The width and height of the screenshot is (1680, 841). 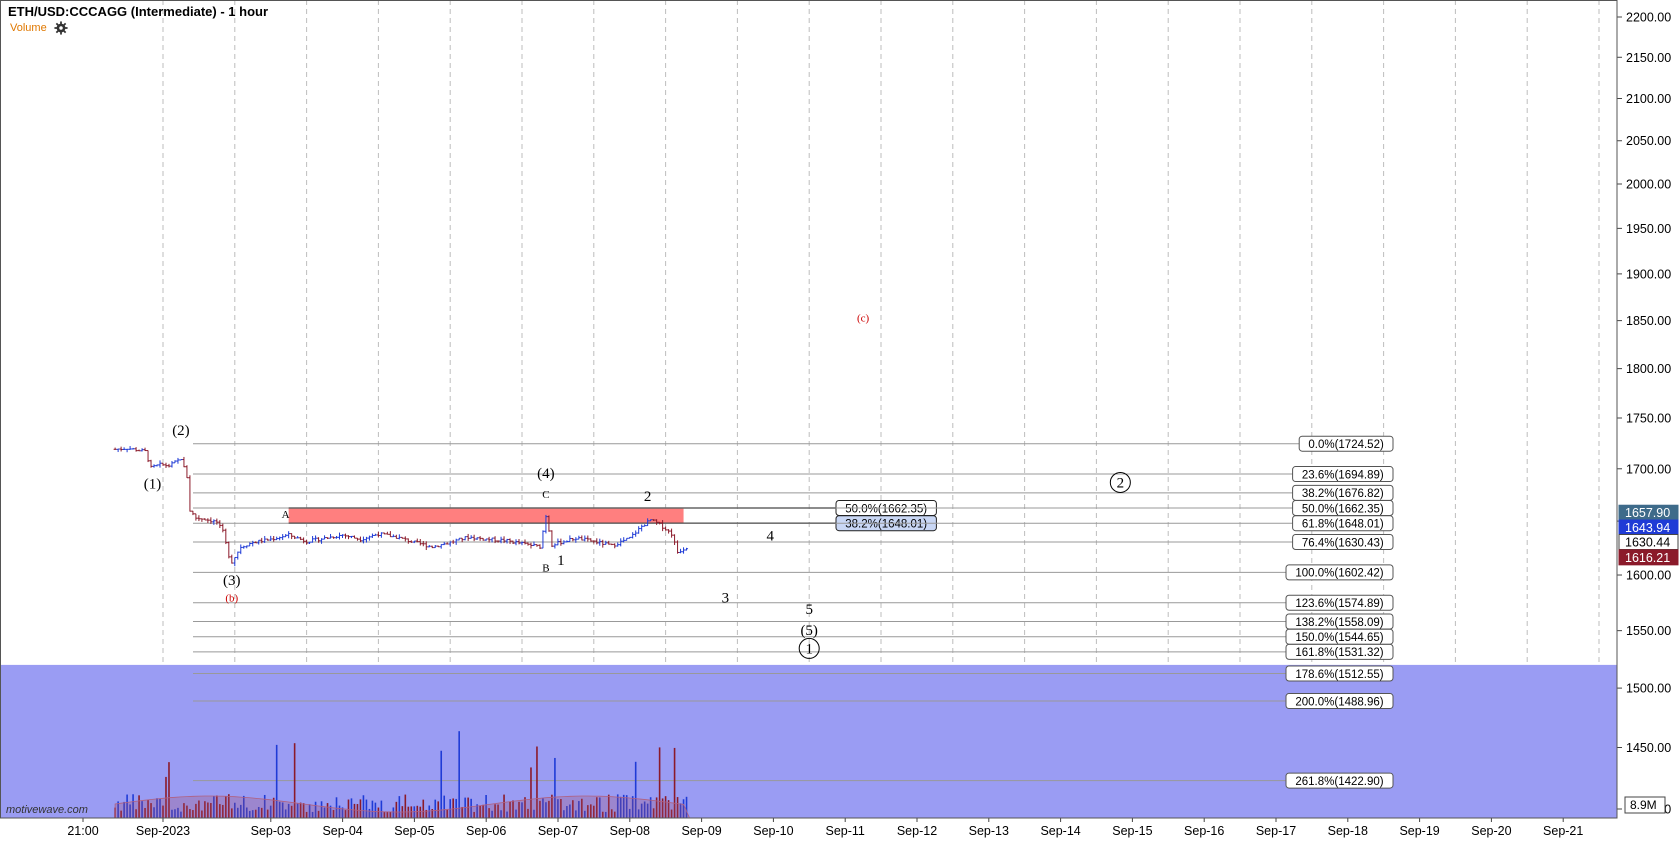 I want to click on volume-indicator-label: Volume, so click(x=28, y=28).